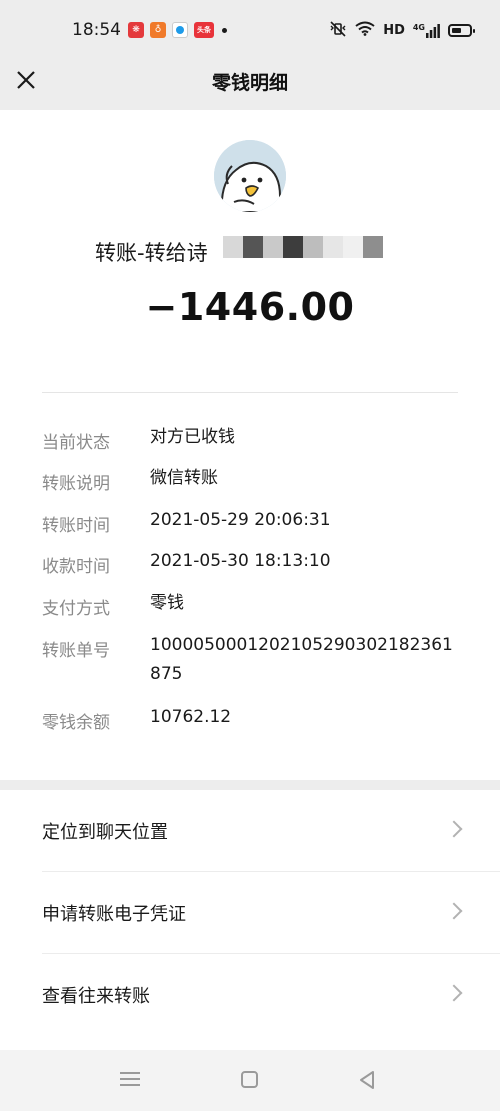  Describe the element at coordinates (76, 723) in the screenshot. I see `detail-label: 零钱余额` at that location.